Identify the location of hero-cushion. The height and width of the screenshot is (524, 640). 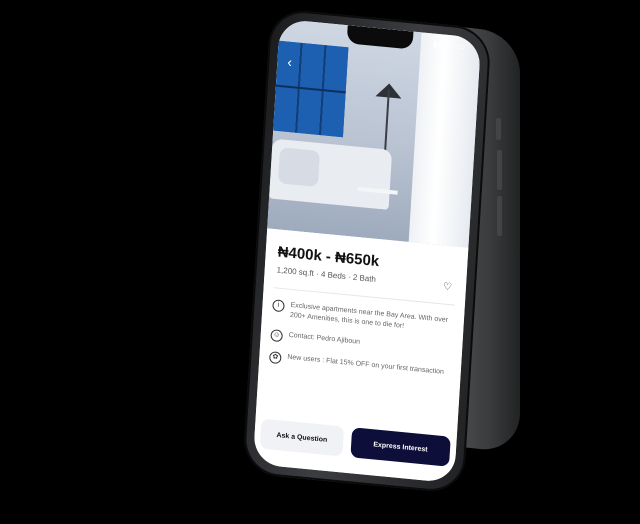
(299, 167).